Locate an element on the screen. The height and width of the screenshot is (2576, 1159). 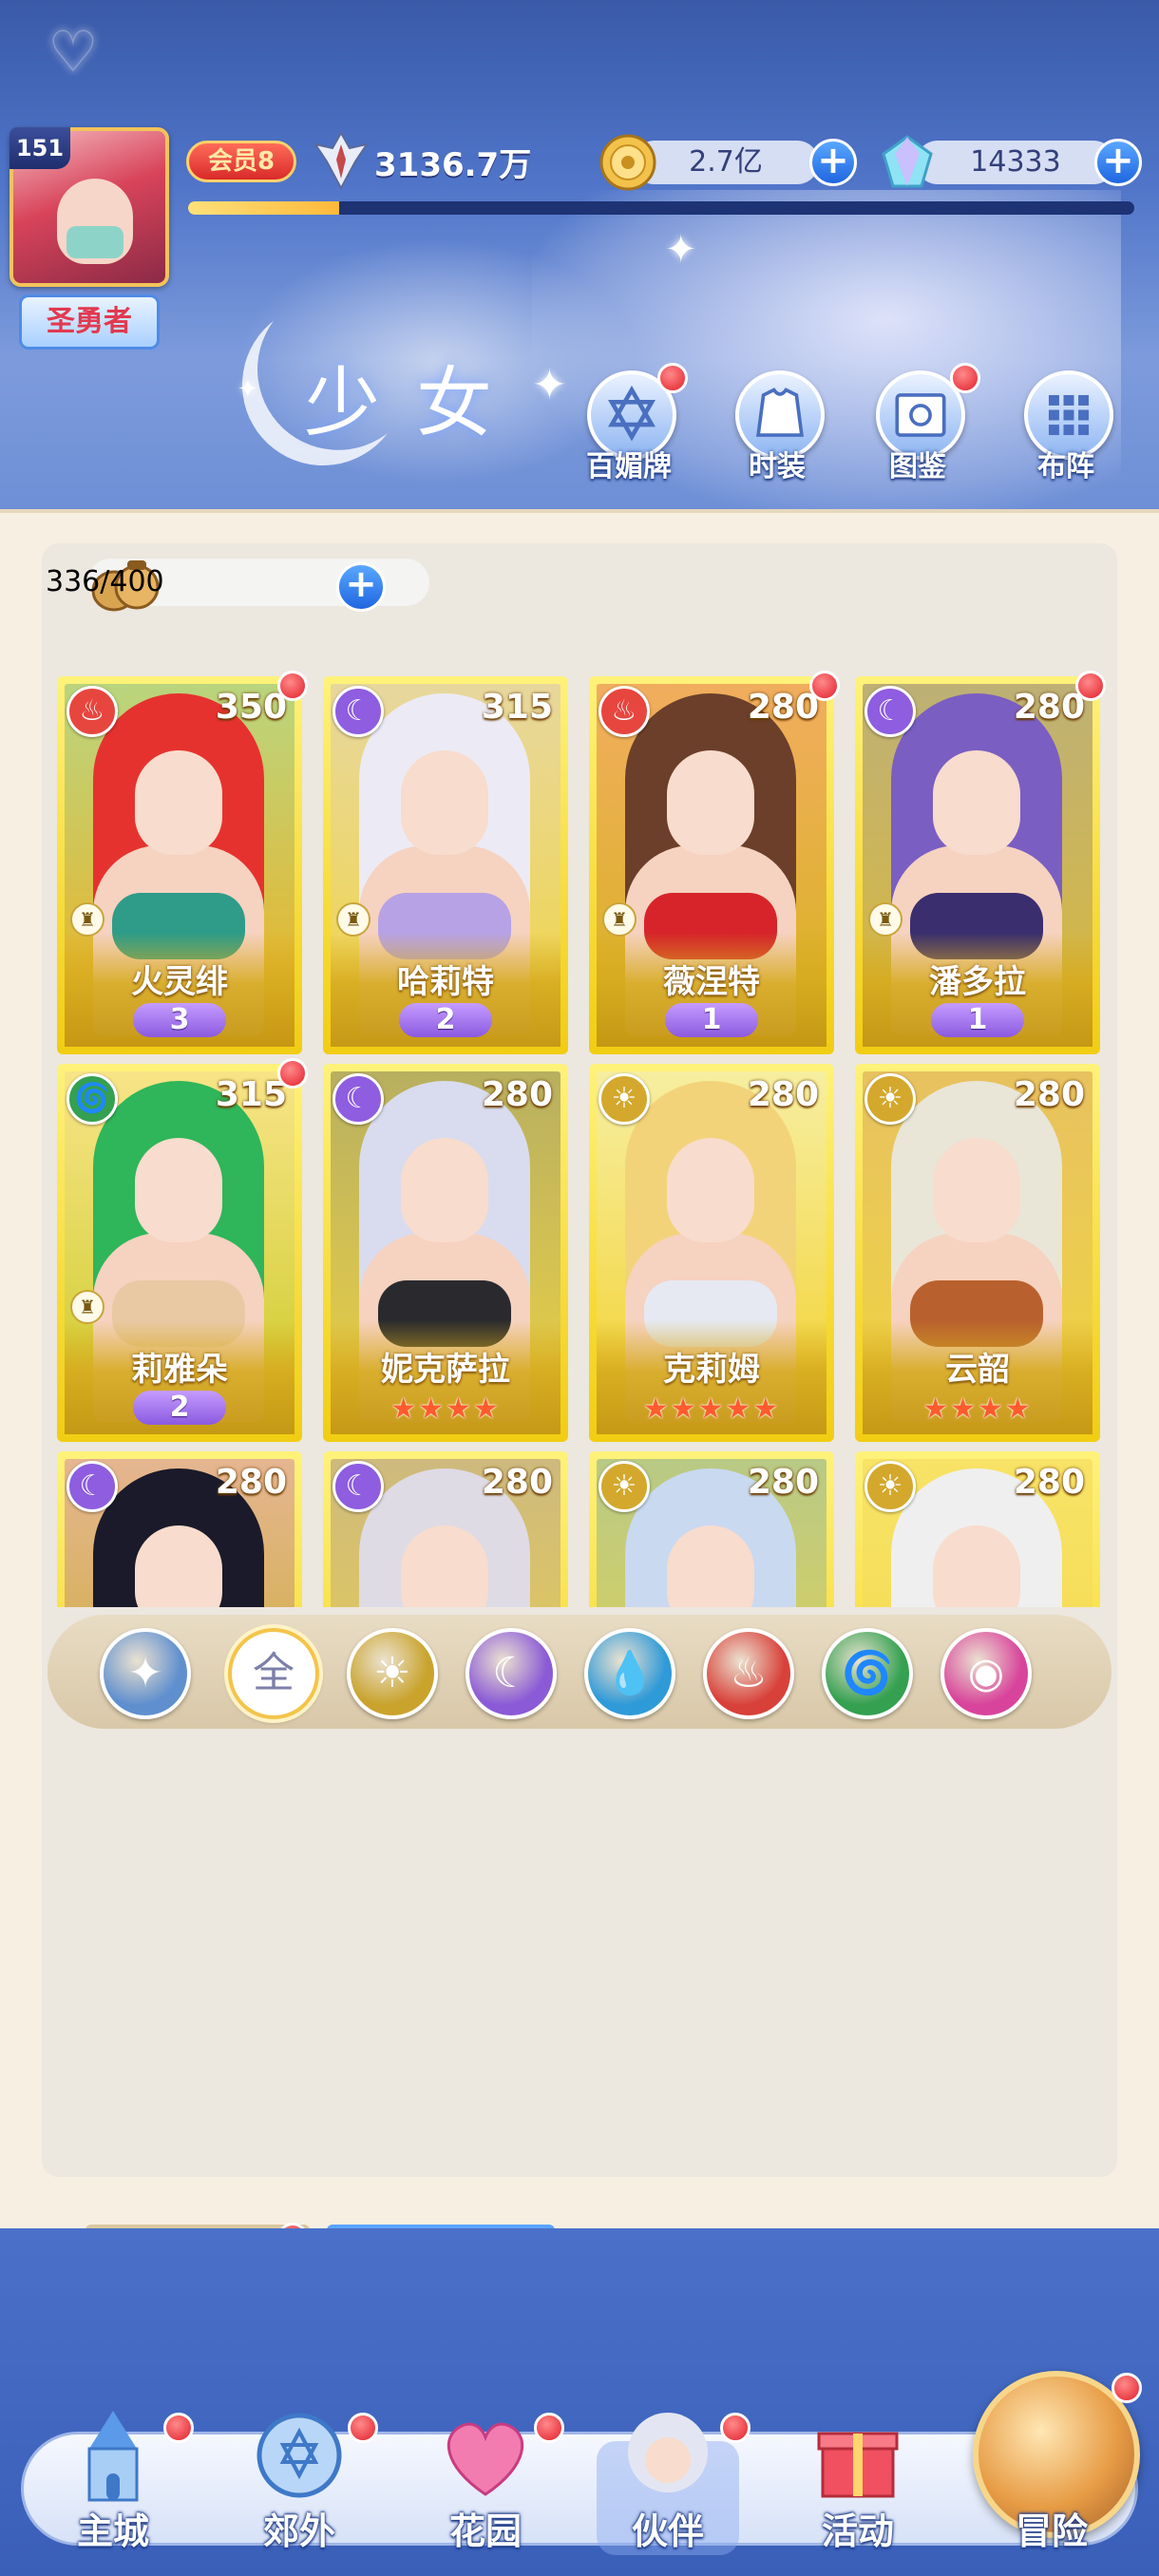
awakening-rank-badge: 2 is located at coordinates (179, 1408).